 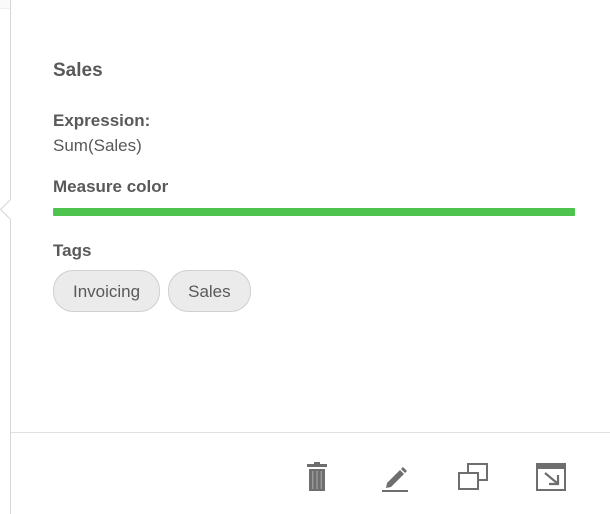 What do you see at coordinates (314, 212) in the screenshot?
I see `measure-color-swatch` at bounding box center [314, 212].